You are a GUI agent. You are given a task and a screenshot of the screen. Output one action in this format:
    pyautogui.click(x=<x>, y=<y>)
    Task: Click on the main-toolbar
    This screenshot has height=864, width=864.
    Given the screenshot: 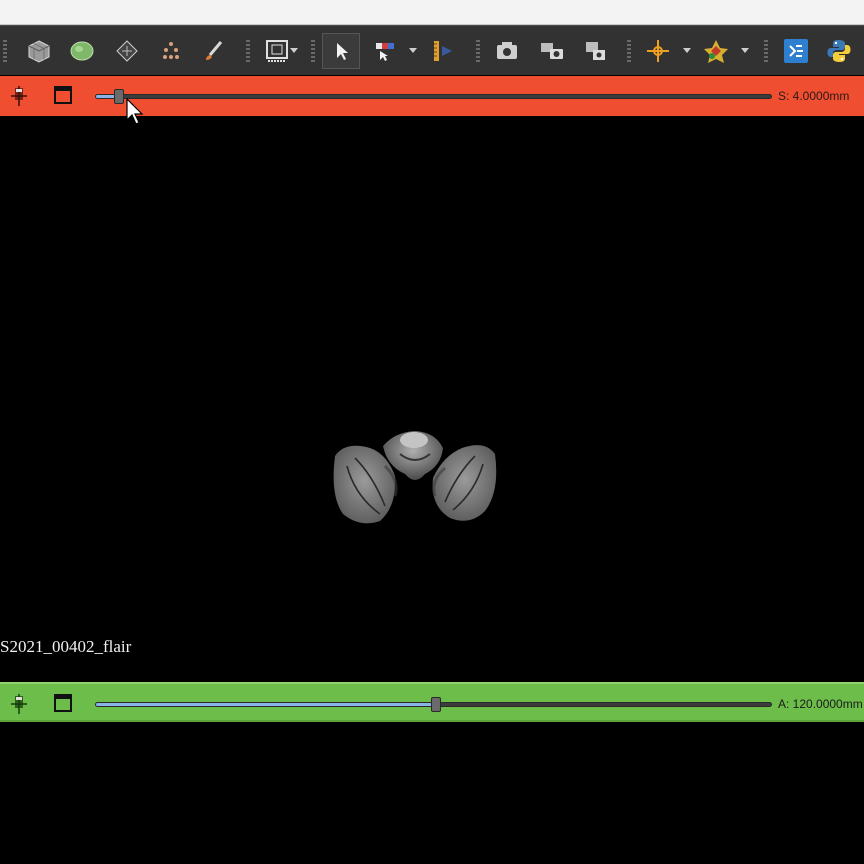 What is the action you would take?
    pyautogui.click(x=432, y=50)
    